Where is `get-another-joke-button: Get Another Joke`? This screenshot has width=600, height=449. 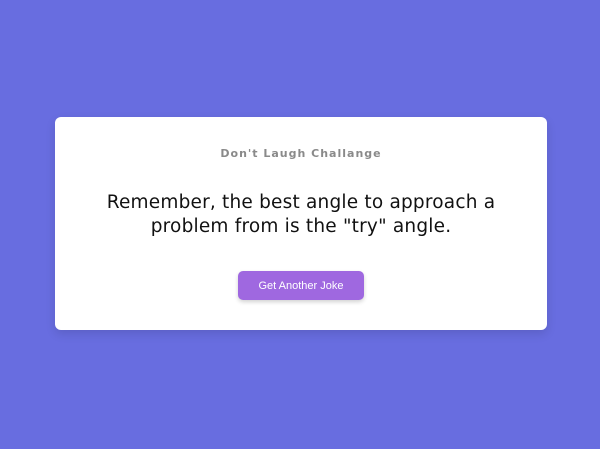
get-another-joke-button: Get Another Joke is located at coordinates (301, 285).